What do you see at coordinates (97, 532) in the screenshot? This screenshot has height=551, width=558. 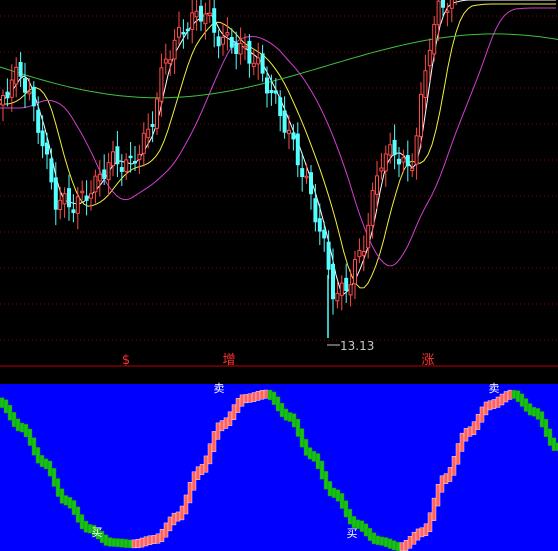 I see `buy-label-1: 买` at bounding box center [97, 532].